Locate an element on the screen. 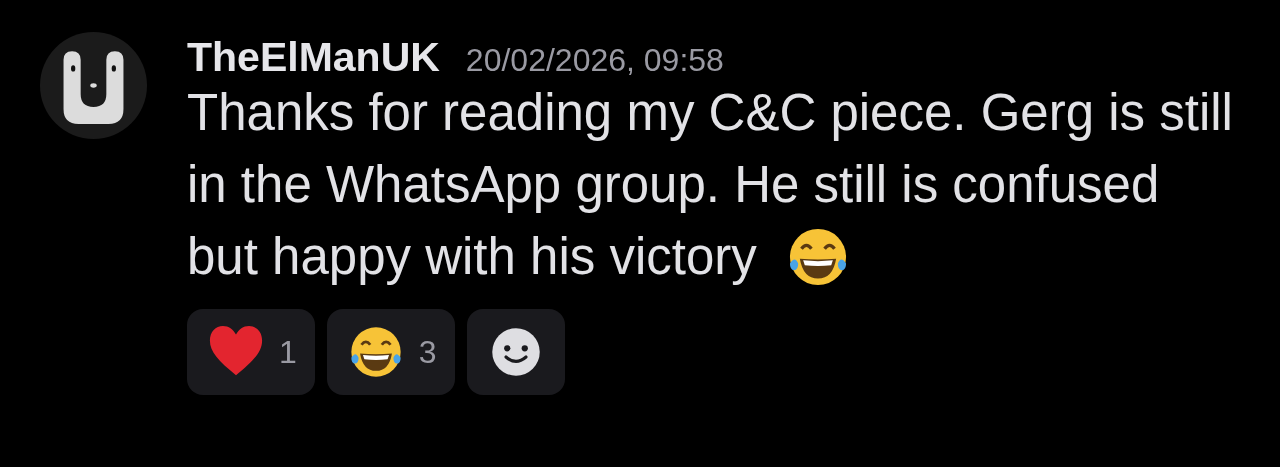 This screenshot has height=467, width=1280. reaction-button: 1 is located at coordinates (251, 352).